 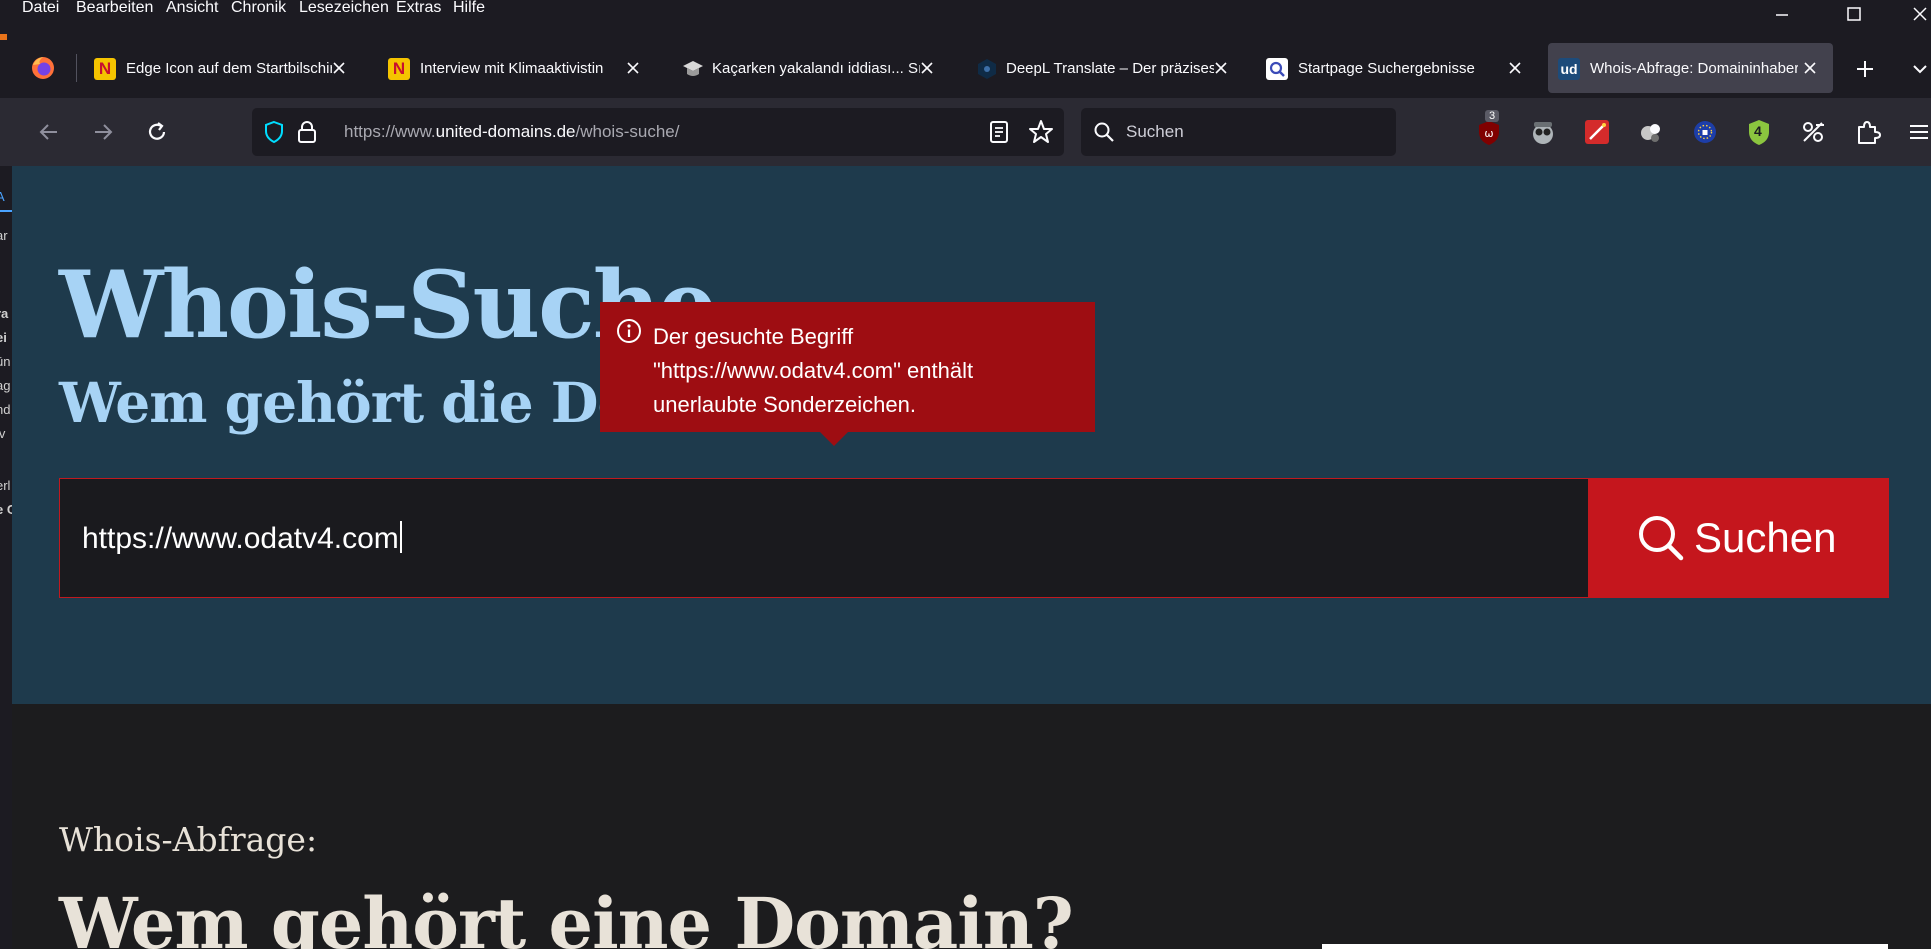 What do you see at coordinates (1155, 131) in the screenshot?
I see `search-bar-placeholder: Suchen` at bounding box center [1155, 131].